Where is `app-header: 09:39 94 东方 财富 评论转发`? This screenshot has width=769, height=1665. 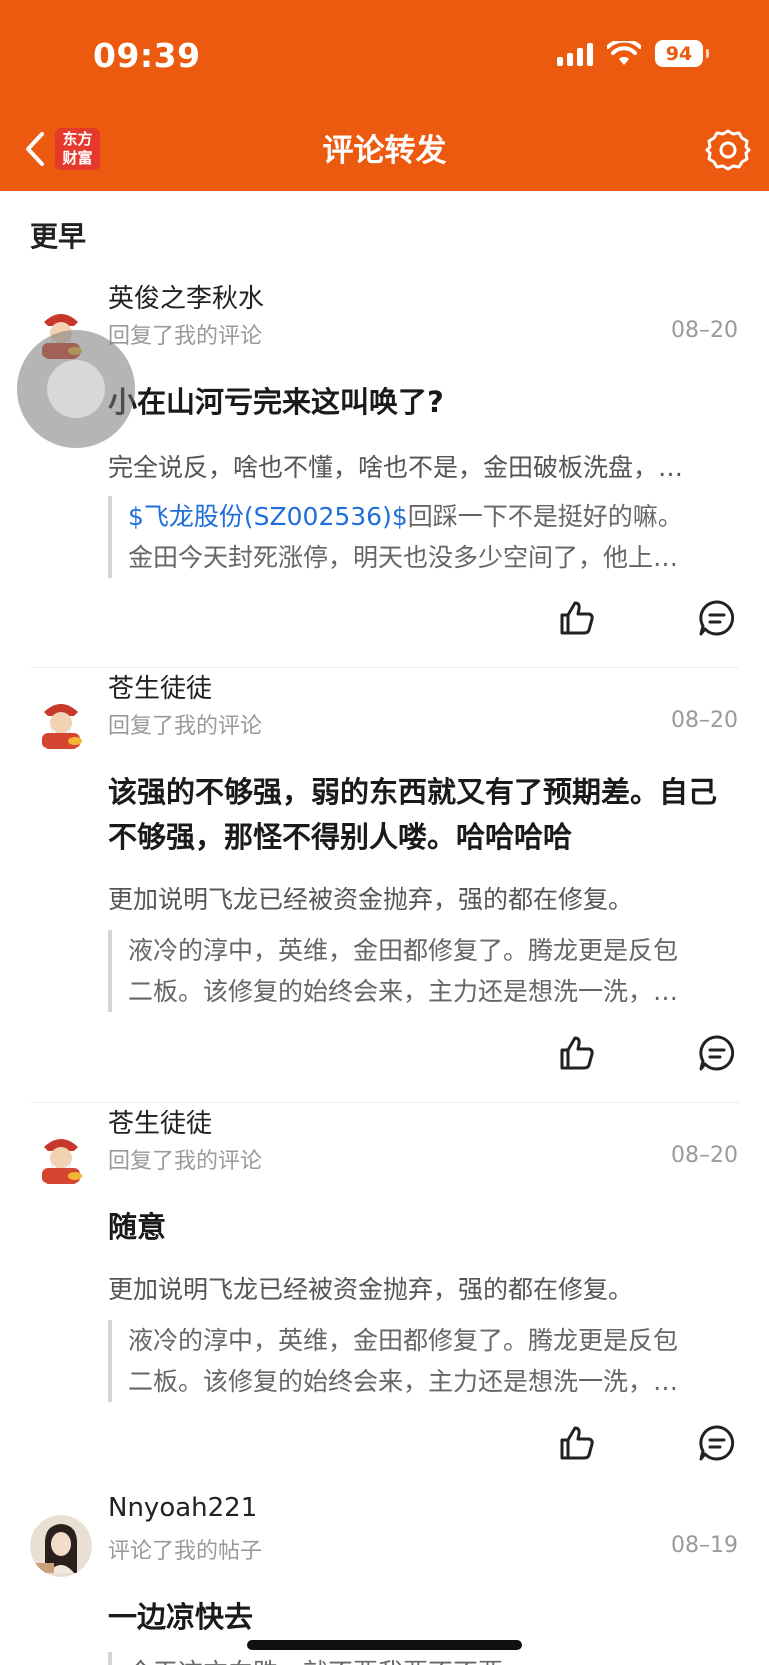 app-header: 09:39 94 东方 财富 评论转发 is located at coordinates (384, 95).